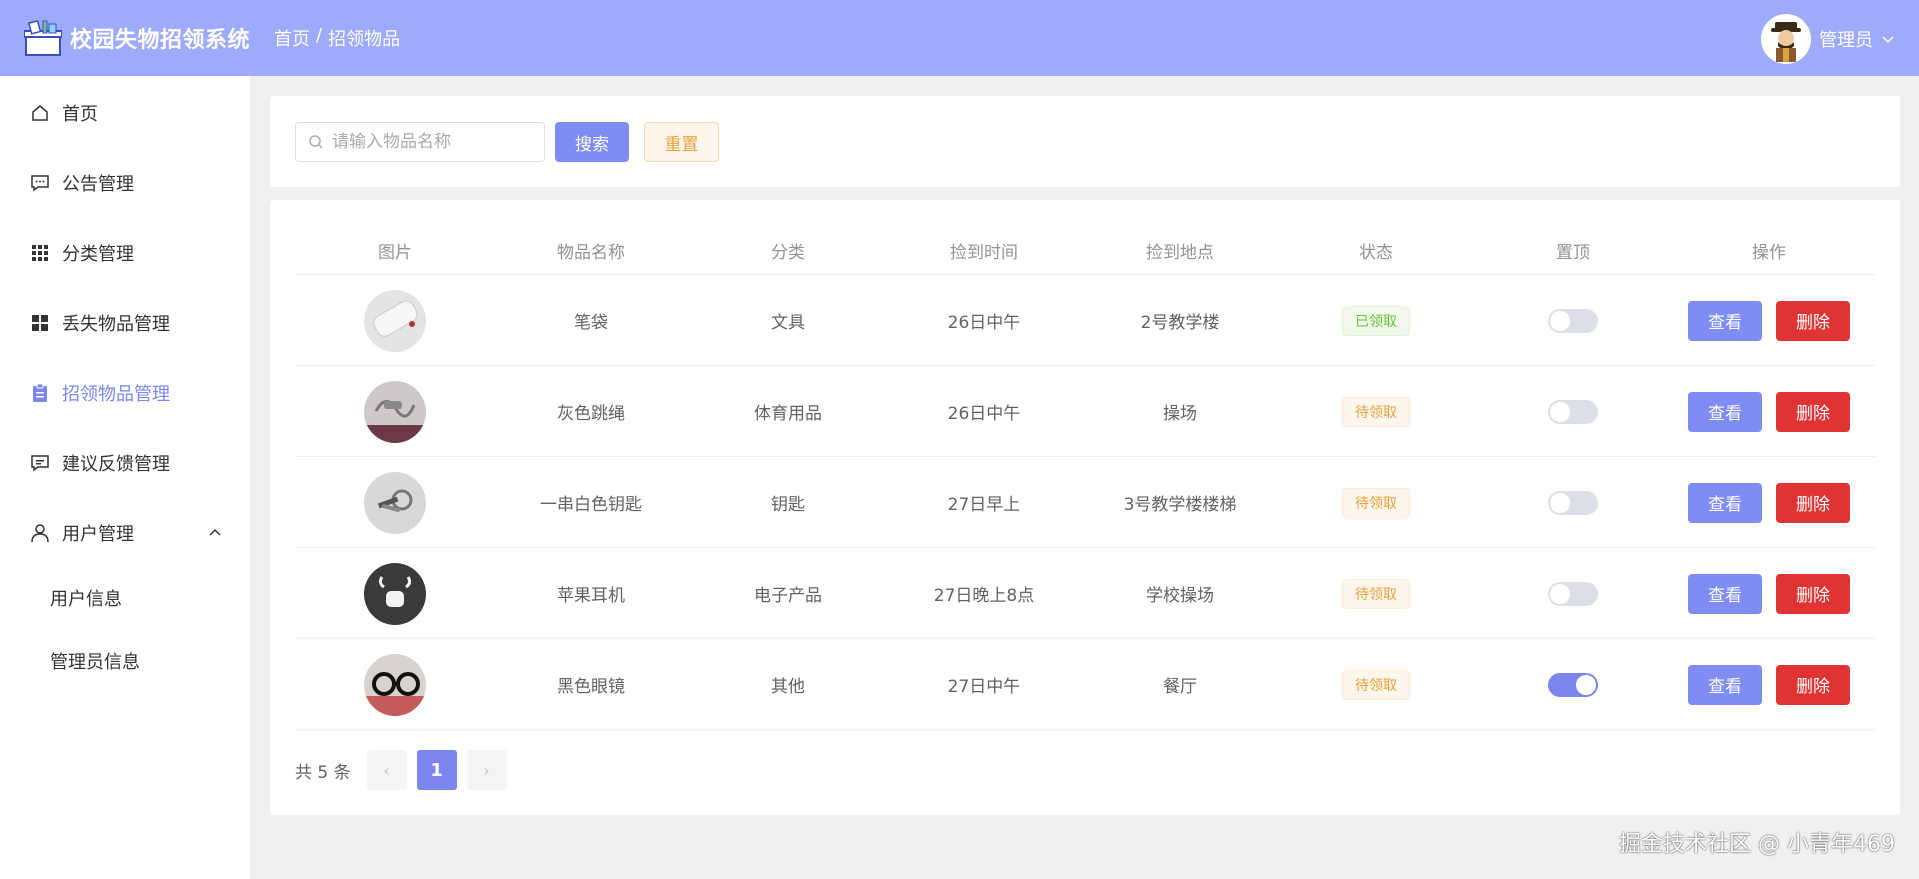  I want to click on breadcrumb-home: 首页, so click(292, 38).